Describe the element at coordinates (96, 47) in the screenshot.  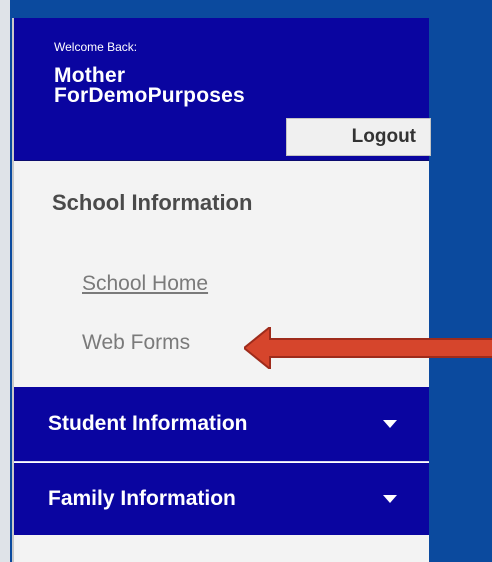
I see `welcome-label: Welcome Back:` at that location.